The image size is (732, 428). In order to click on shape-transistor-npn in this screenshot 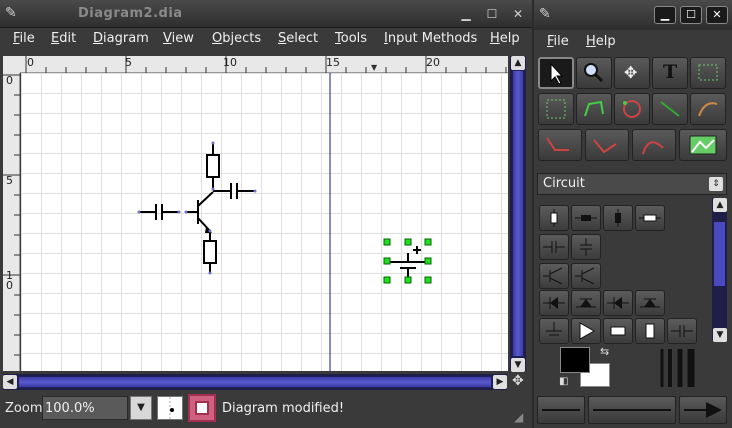, I will do `click(554, 276)`.